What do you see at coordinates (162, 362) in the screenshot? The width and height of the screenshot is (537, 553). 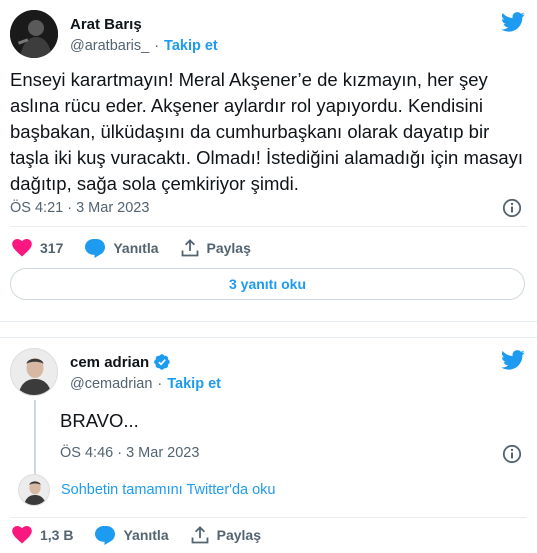 I see `verified-badge-icon` at bounding box center [162, 362].